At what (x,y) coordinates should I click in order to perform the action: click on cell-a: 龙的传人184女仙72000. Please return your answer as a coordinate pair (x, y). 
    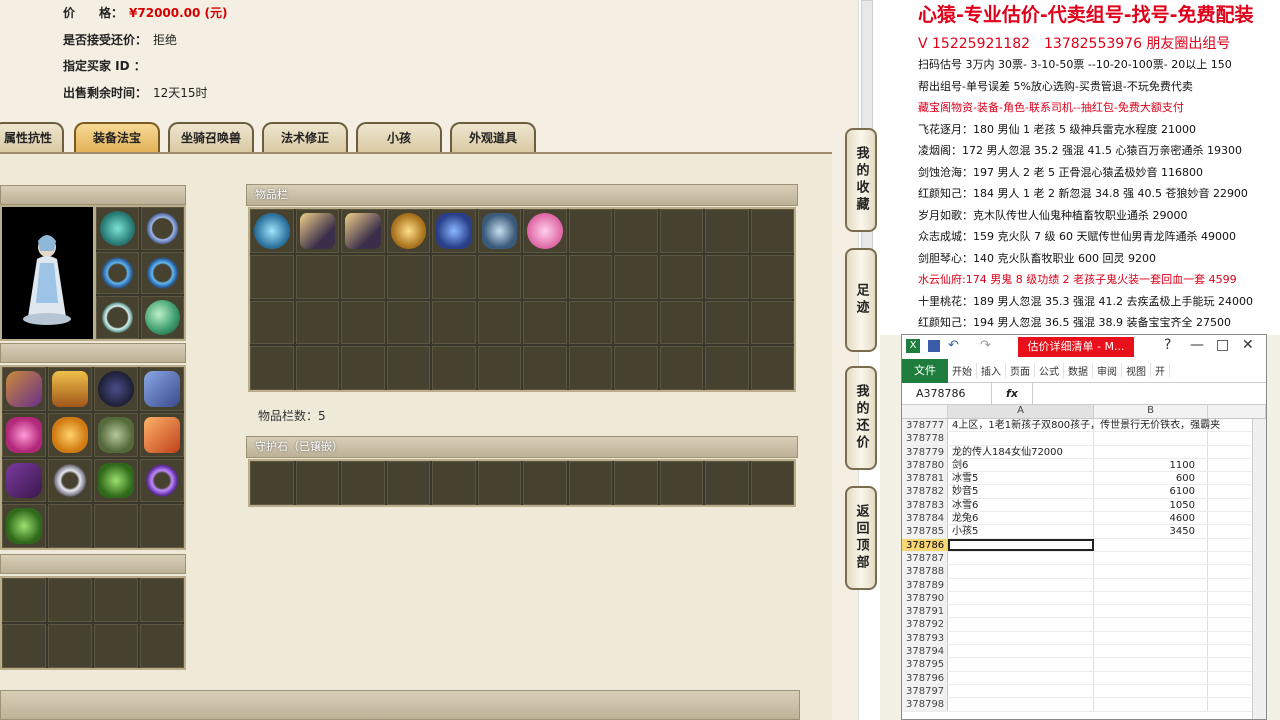
    Looking at the image, I should click on (1021, 451).